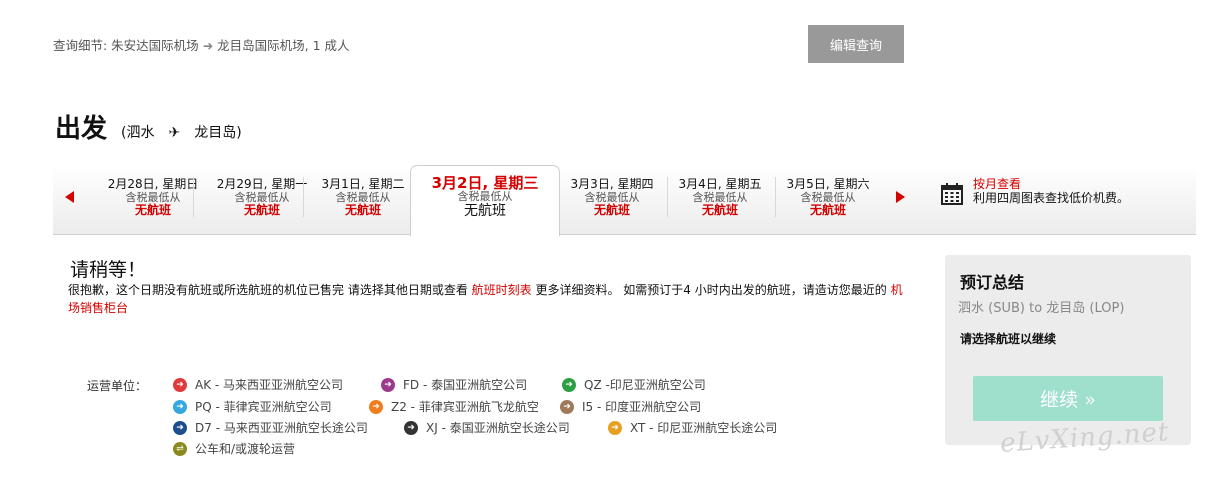  What do you see at coordinates (1068, 398) in the screenshot?
I see `continue-button: 继续 »` at bounding box center [1068, 398].